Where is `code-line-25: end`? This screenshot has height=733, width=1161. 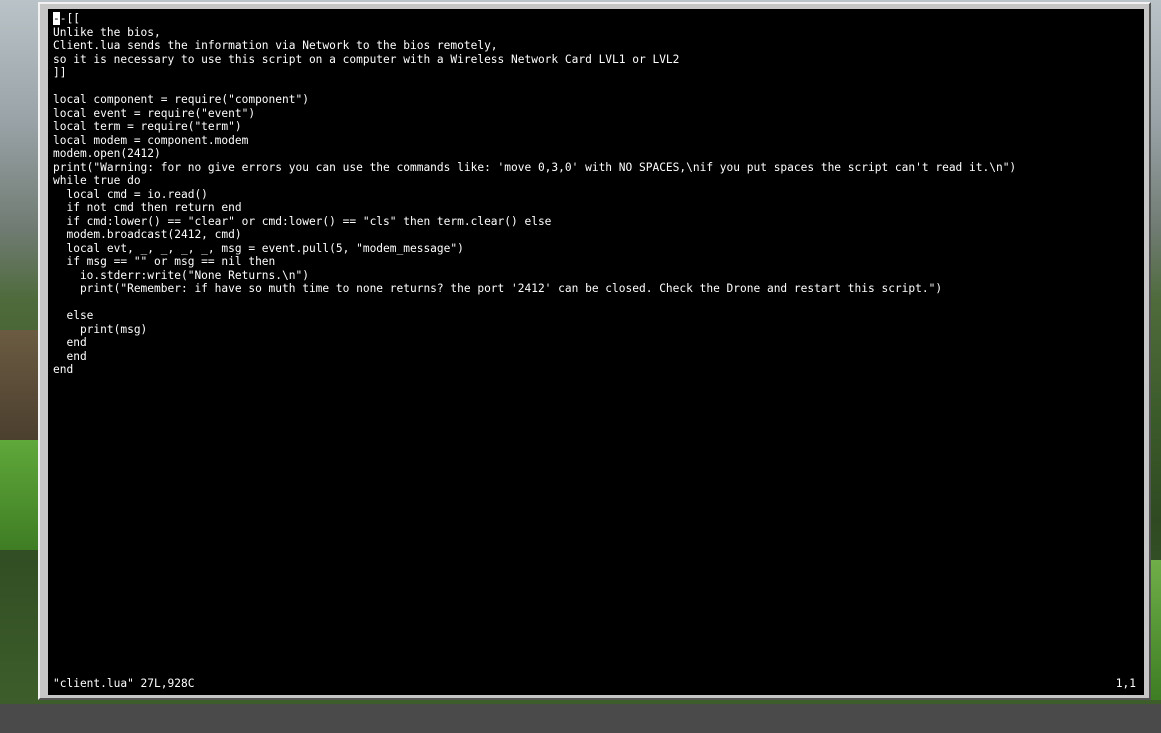
code-line-25: end is located at coordinates (534, 343).